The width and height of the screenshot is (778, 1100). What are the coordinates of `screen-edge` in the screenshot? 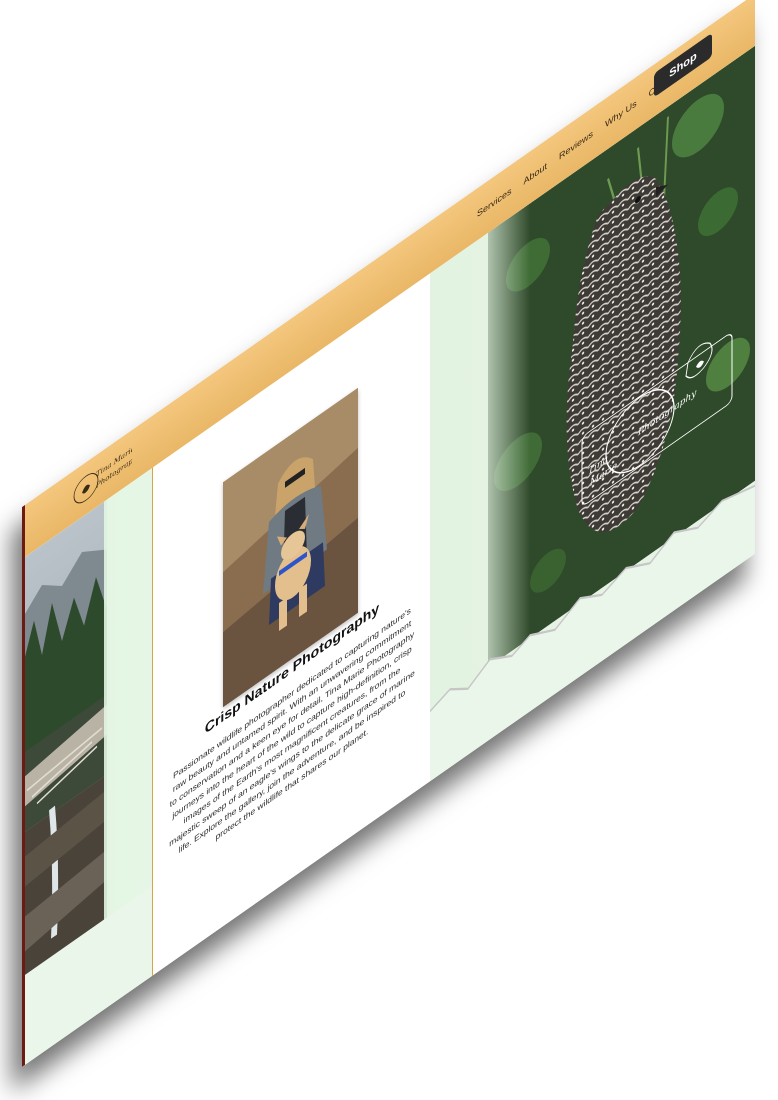 It's located at (23, 785).